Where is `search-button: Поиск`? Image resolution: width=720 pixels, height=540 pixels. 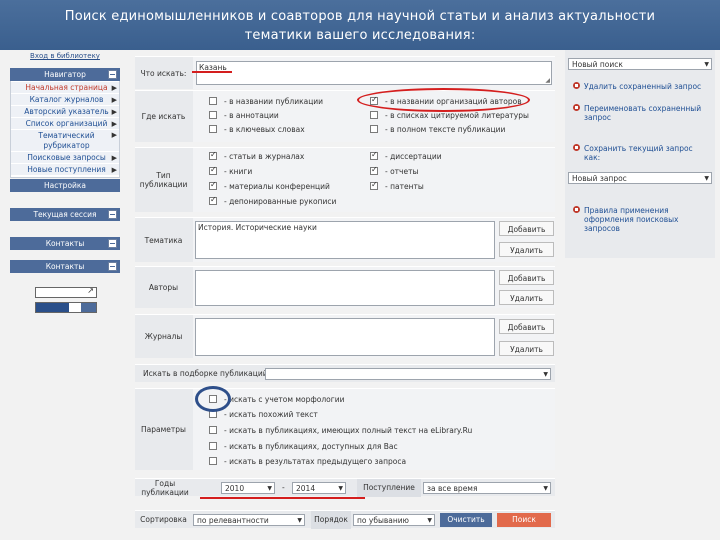 search-button: Поиск is located at coordinates (524, 520).